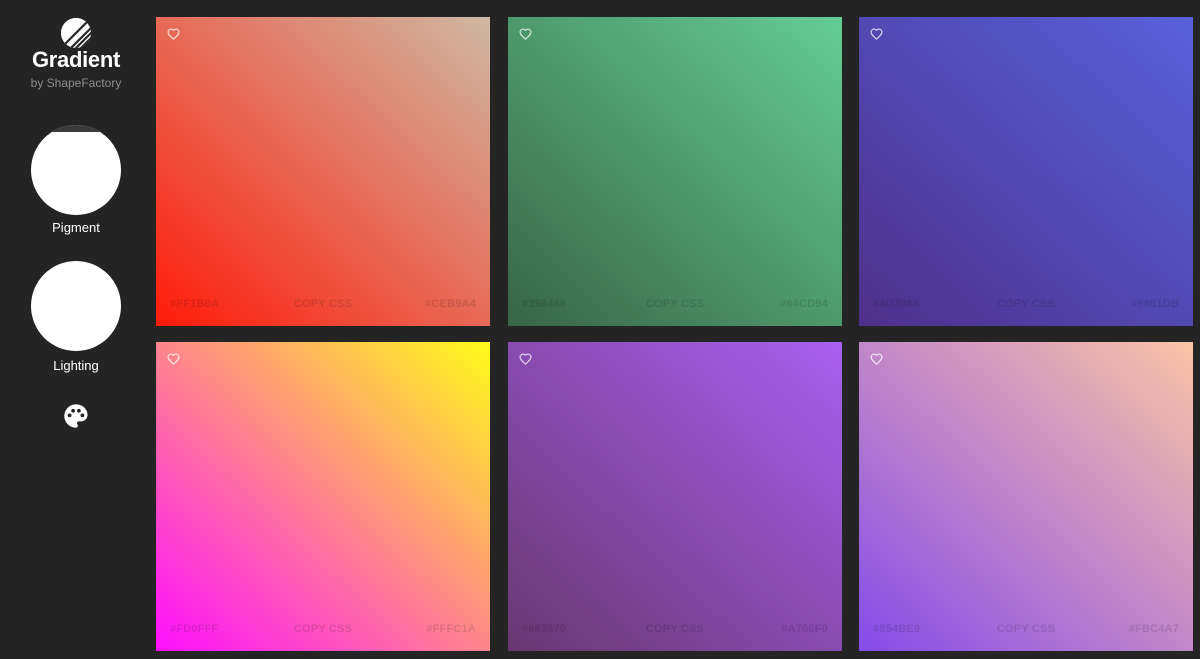 This screenshot has width=1200, height=659. I want to click on lighting-circle-icon, so click(76, 306).